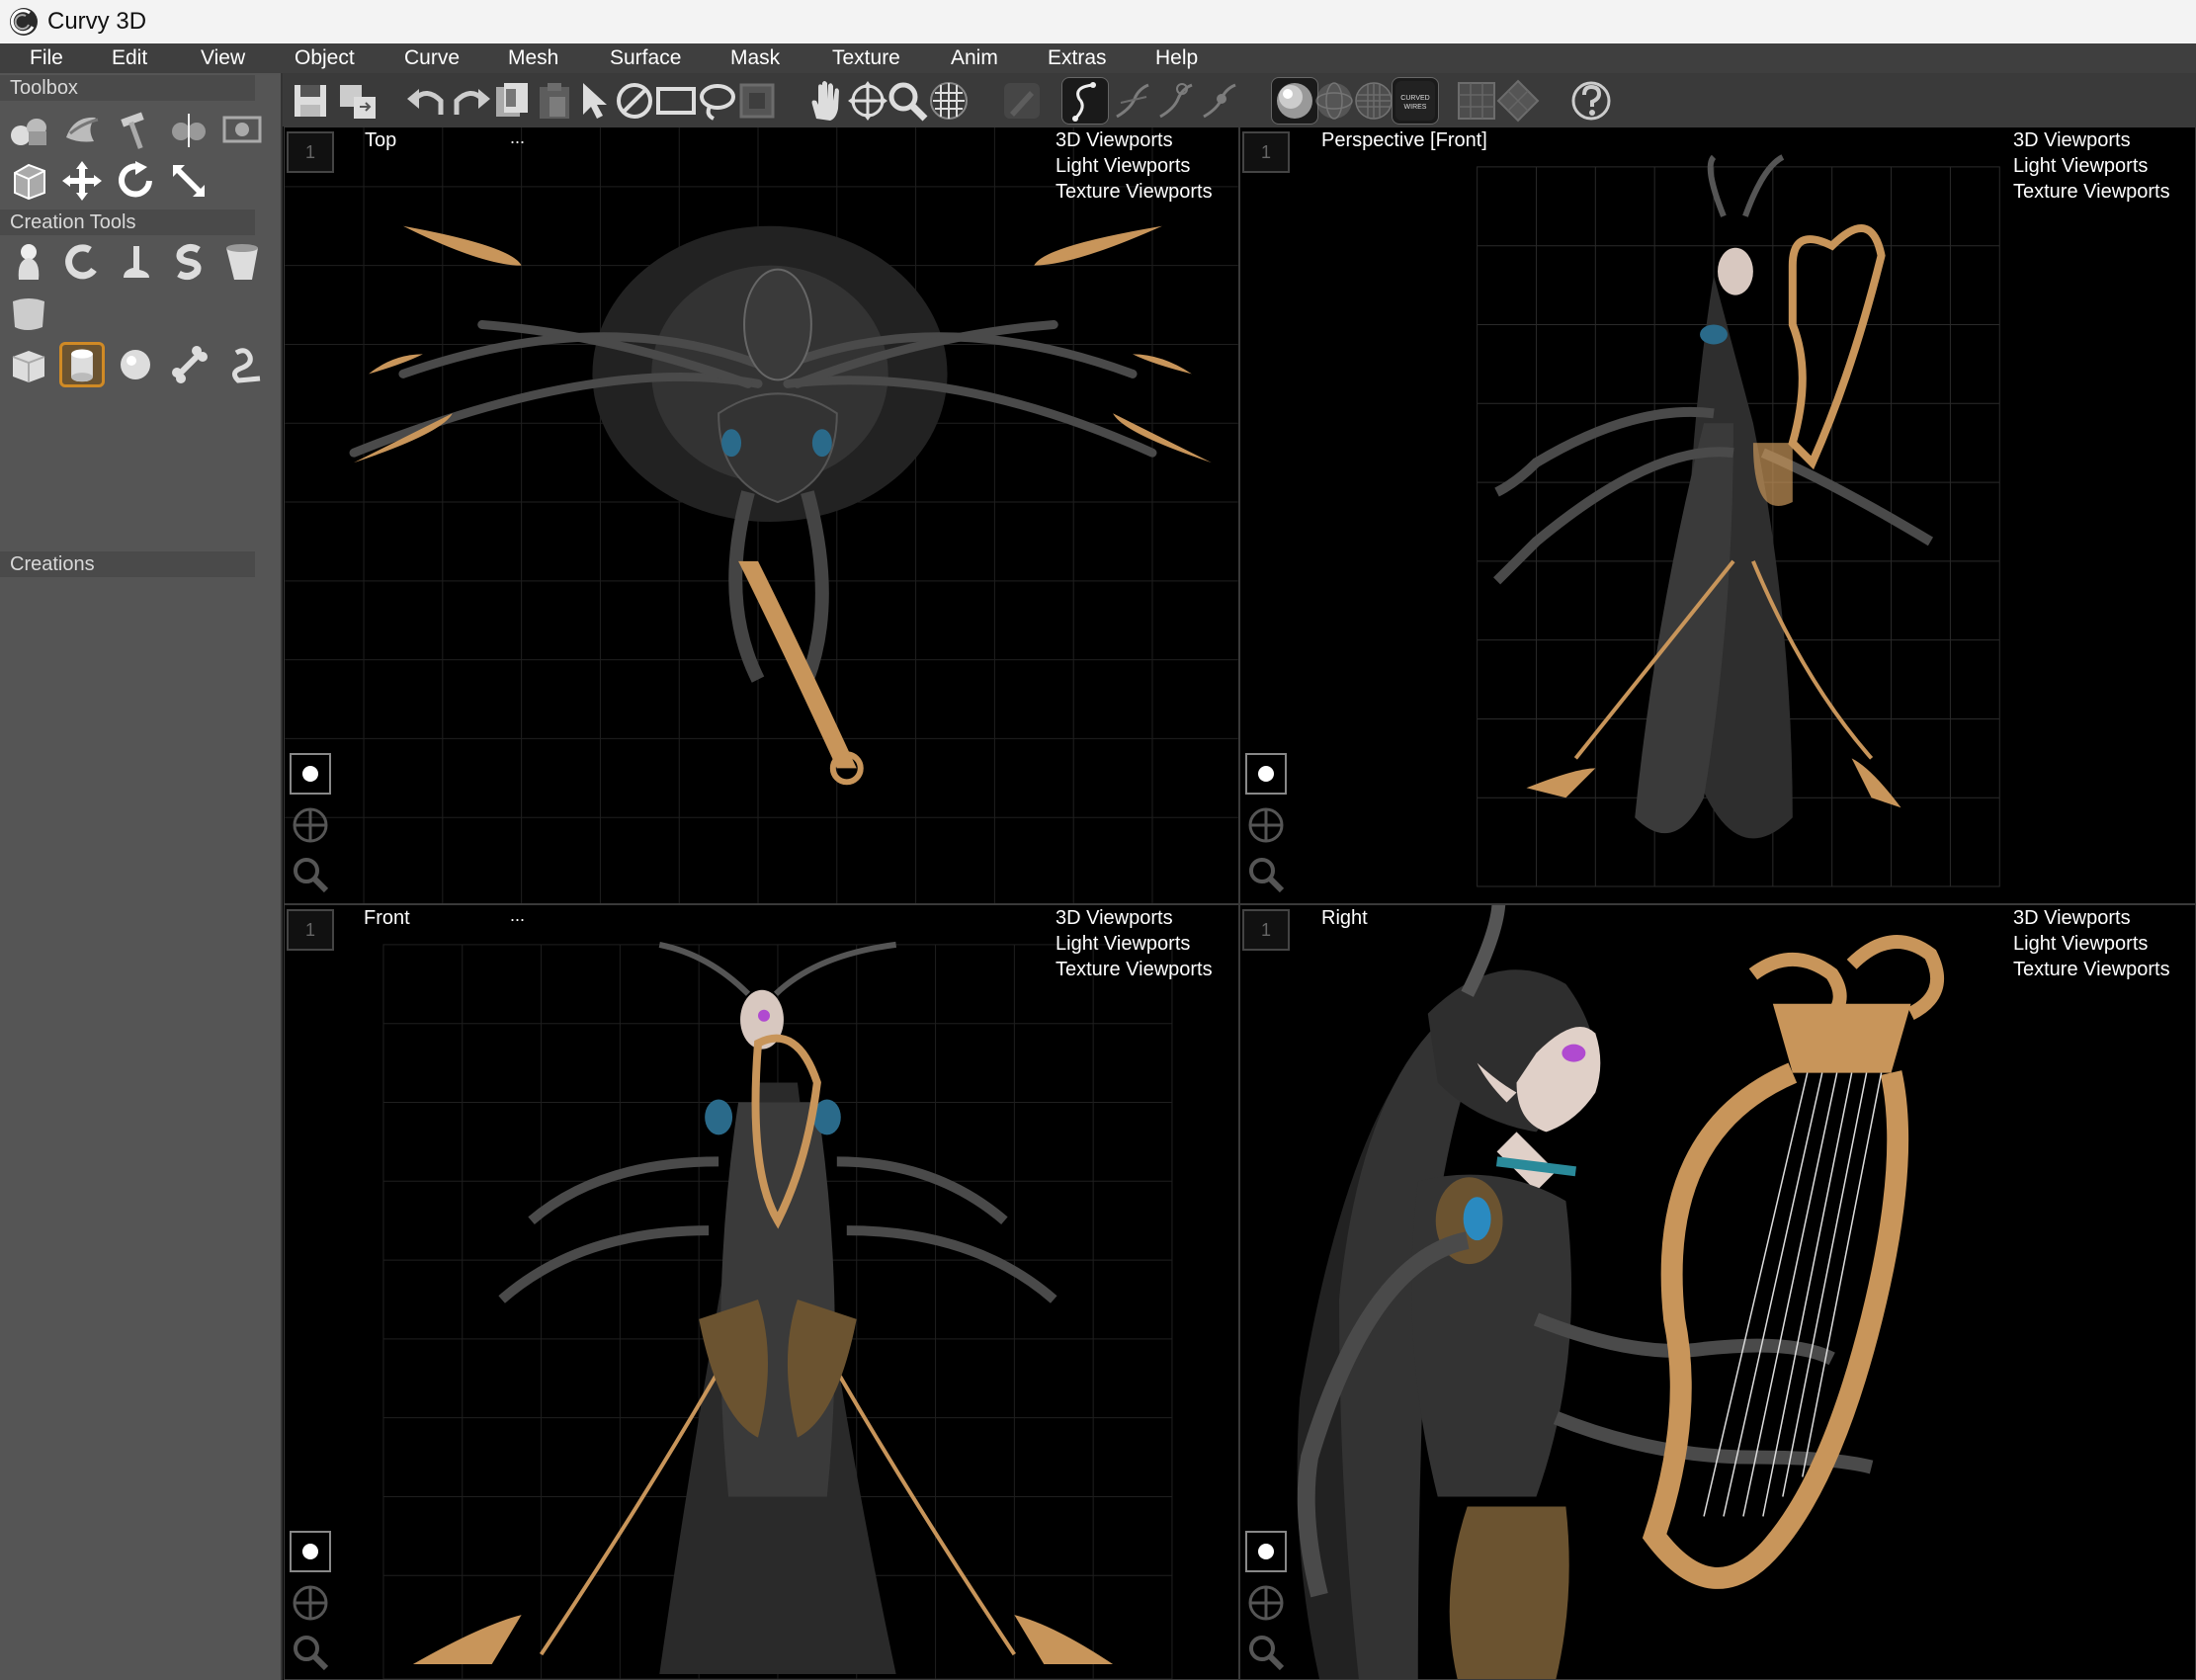  What do you see at coordinates (325, 58) in the screenshot?
I see `menu-object: Object` at bounding box center [325, 58].